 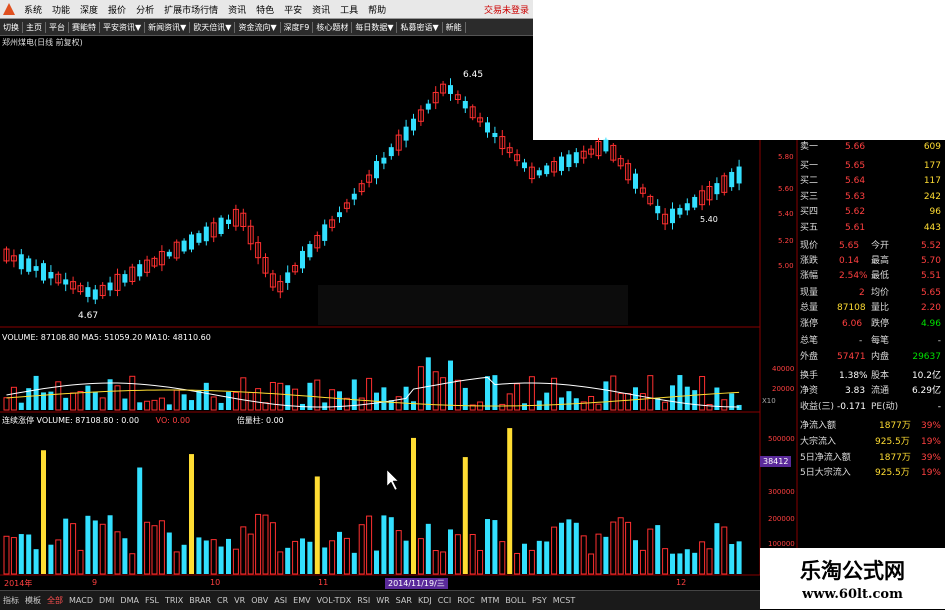 What do you see at coordinates (926, 376) in the screenshot?
I see `fin-value: 10.2亿` at bounding box center [926, 376].